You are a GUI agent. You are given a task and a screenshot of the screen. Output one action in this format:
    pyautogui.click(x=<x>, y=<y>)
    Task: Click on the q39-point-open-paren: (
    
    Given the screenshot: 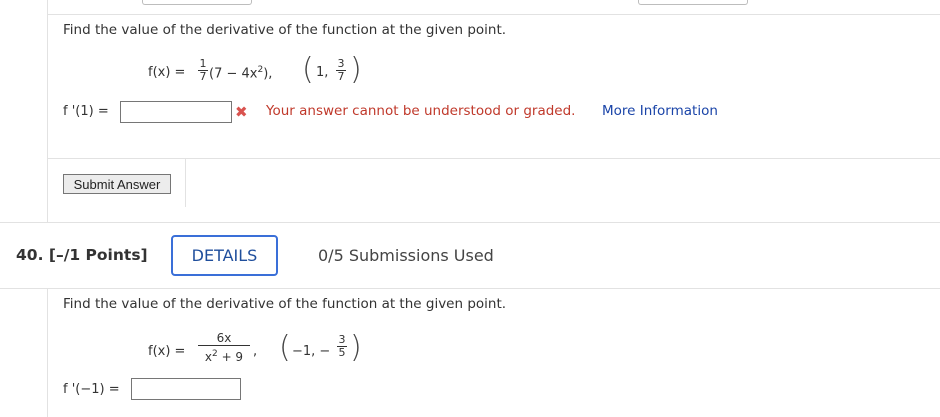 What is the action you would take?
    pyautogui.click(x=308, y=69)
    